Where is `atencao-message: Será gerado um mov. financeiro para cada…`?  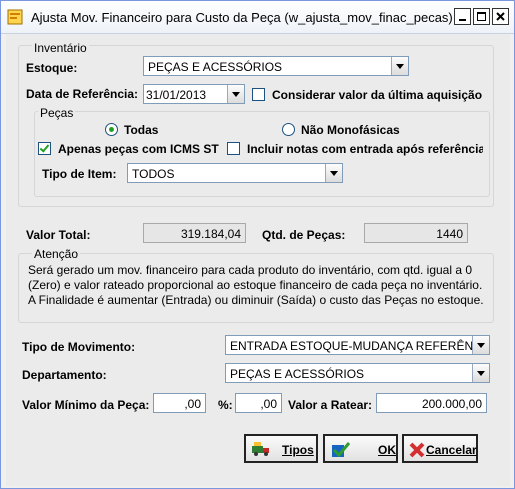 atencao-message: Será gerado um mov. financeiro para cada… is located at coordinates (256, 285).